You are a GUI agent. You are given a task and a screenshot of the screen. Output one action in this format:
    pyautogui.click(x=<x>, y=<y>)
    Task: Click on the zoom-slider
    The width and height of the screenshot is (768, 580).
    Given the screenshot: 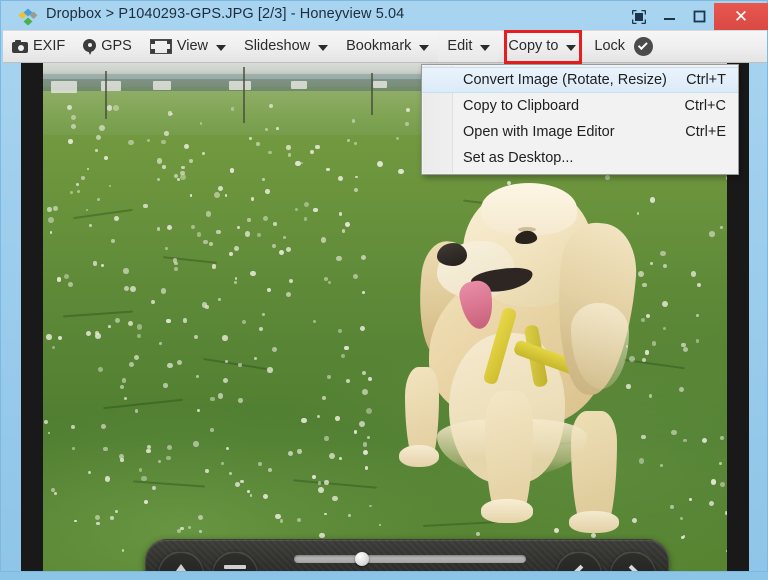 What is the action you would take?
    pyautogui.click(x=410, y=559)
    